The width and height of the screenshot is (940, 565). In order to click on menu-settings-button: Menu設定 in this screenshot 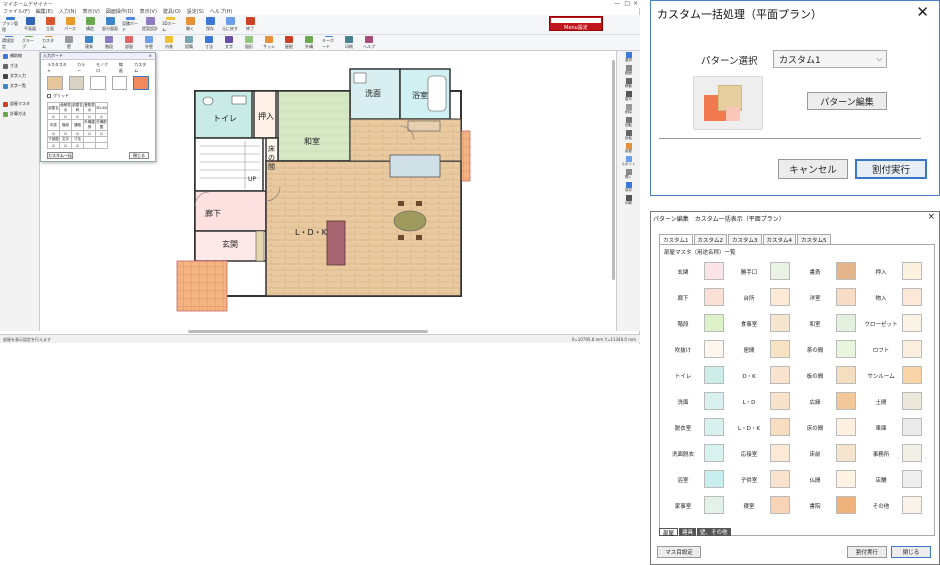, I will do `click(576, 23)`.